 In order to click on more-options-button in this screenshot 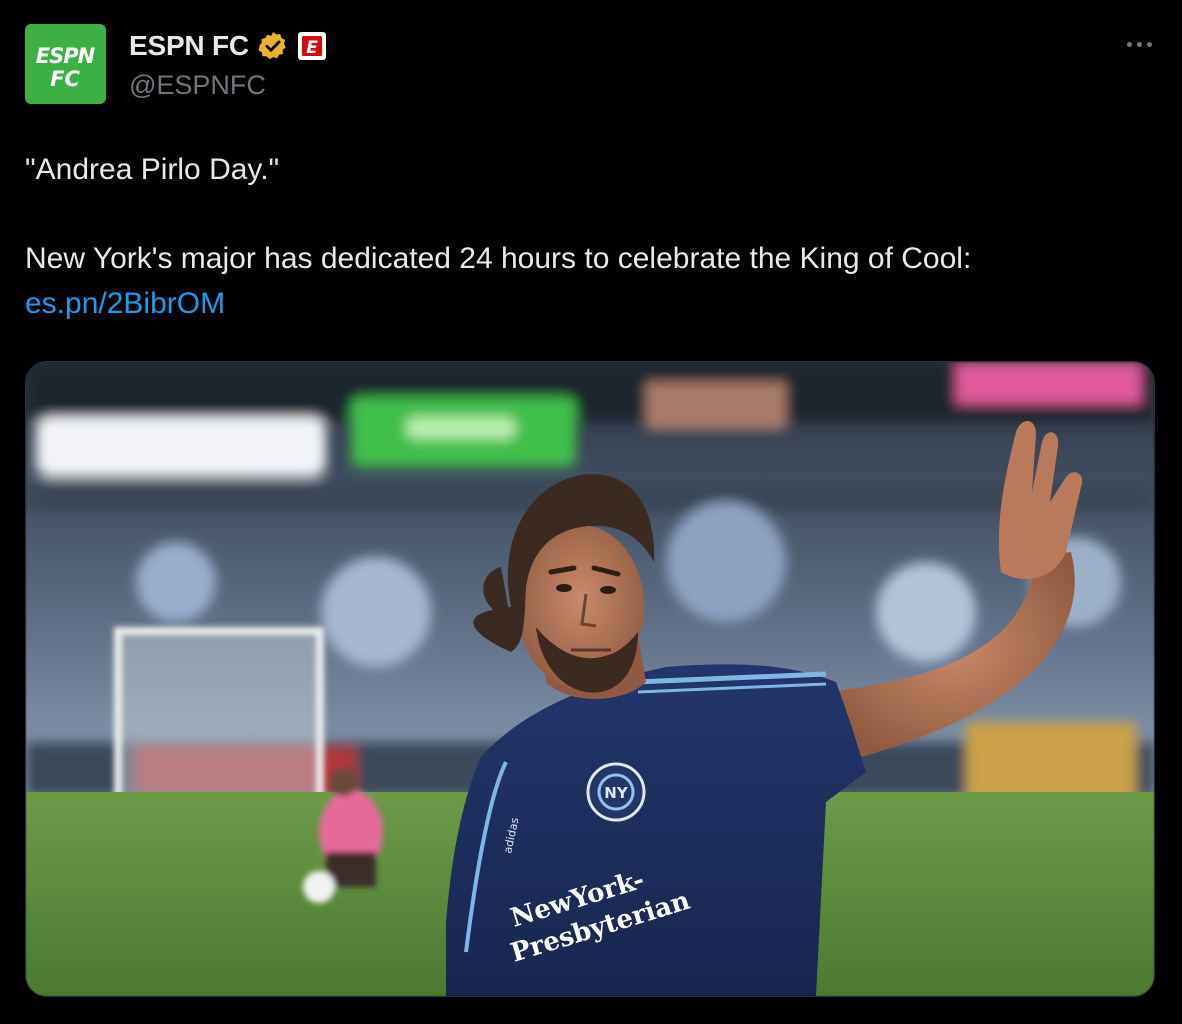, I will do `click(1139, 44)`.